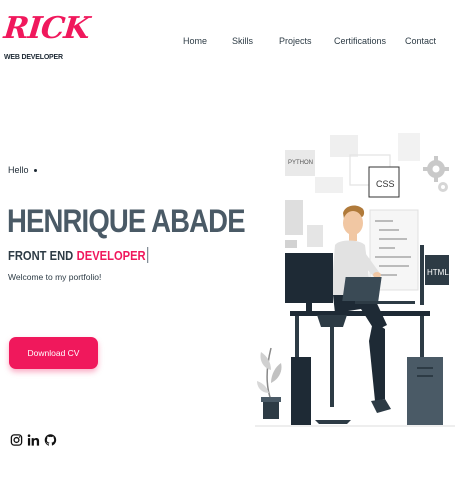 The image size is (461, 484). I want to click on css-label: CSS, so click(385, 184).